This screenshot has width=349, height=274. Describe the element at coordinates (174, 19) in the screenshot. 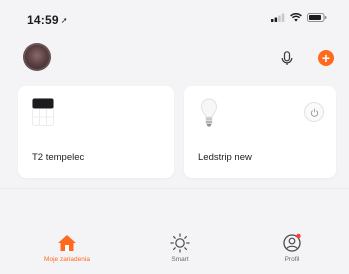

I see `status-bar: 14:59 ➚` at that location.